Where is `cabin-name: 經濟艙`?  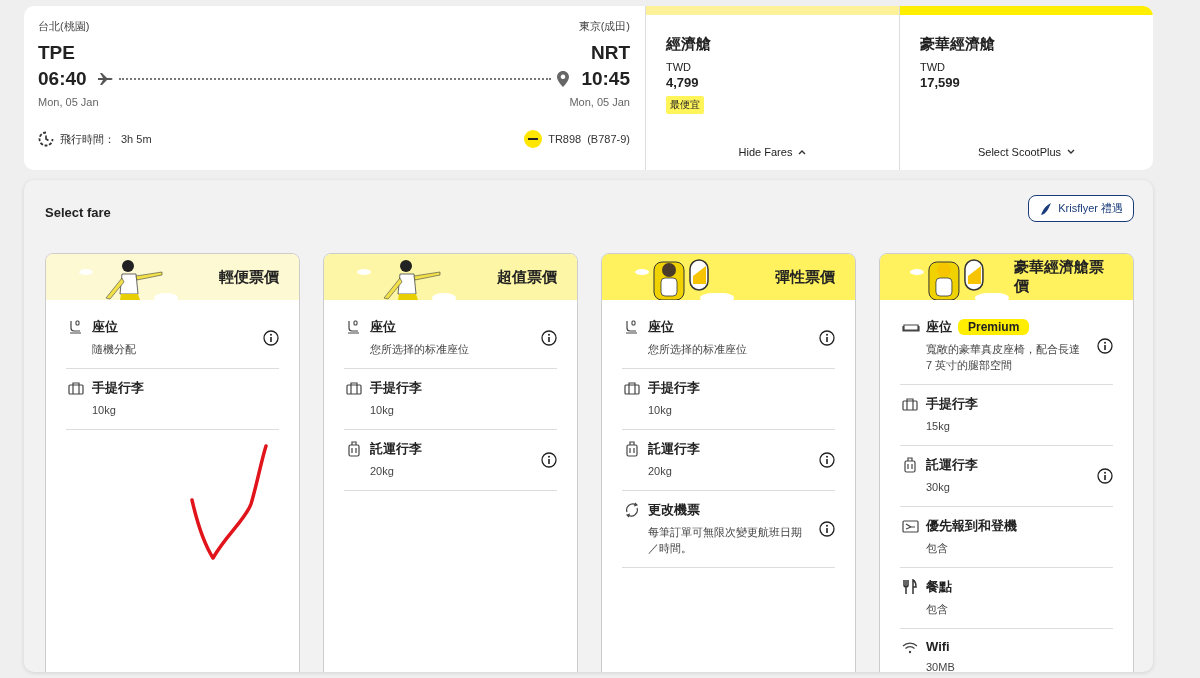
cabin-name: 經濟艙 is located at coordinates (688, 44).